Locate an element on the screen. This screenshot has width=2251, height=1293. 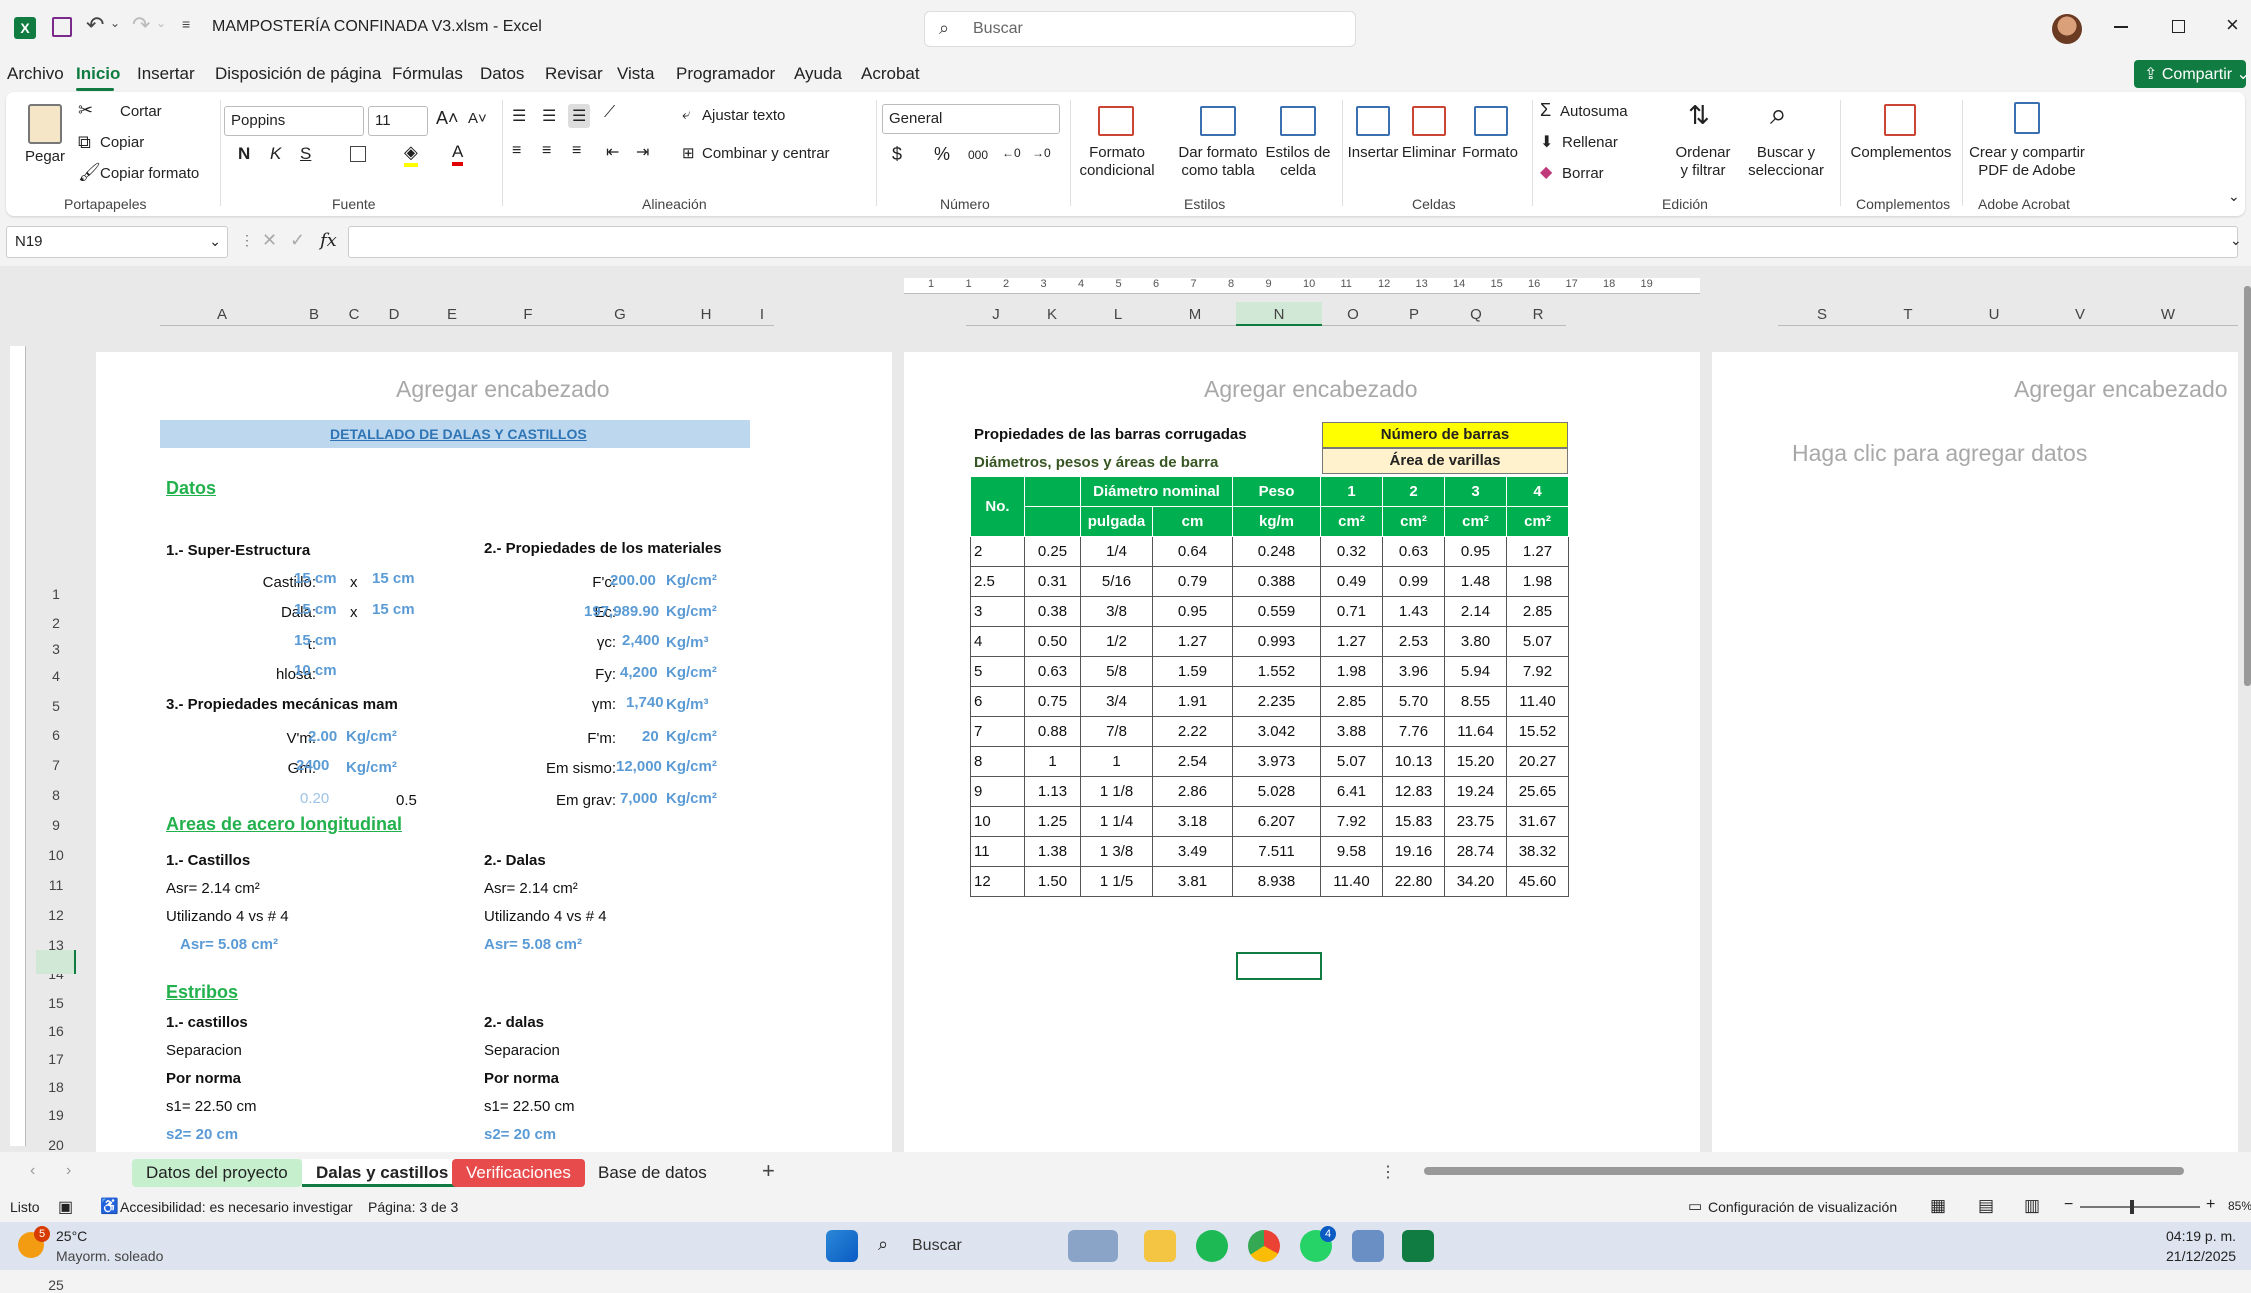
format-painter-button: Copiar formato is located at coordinates (149, 173).